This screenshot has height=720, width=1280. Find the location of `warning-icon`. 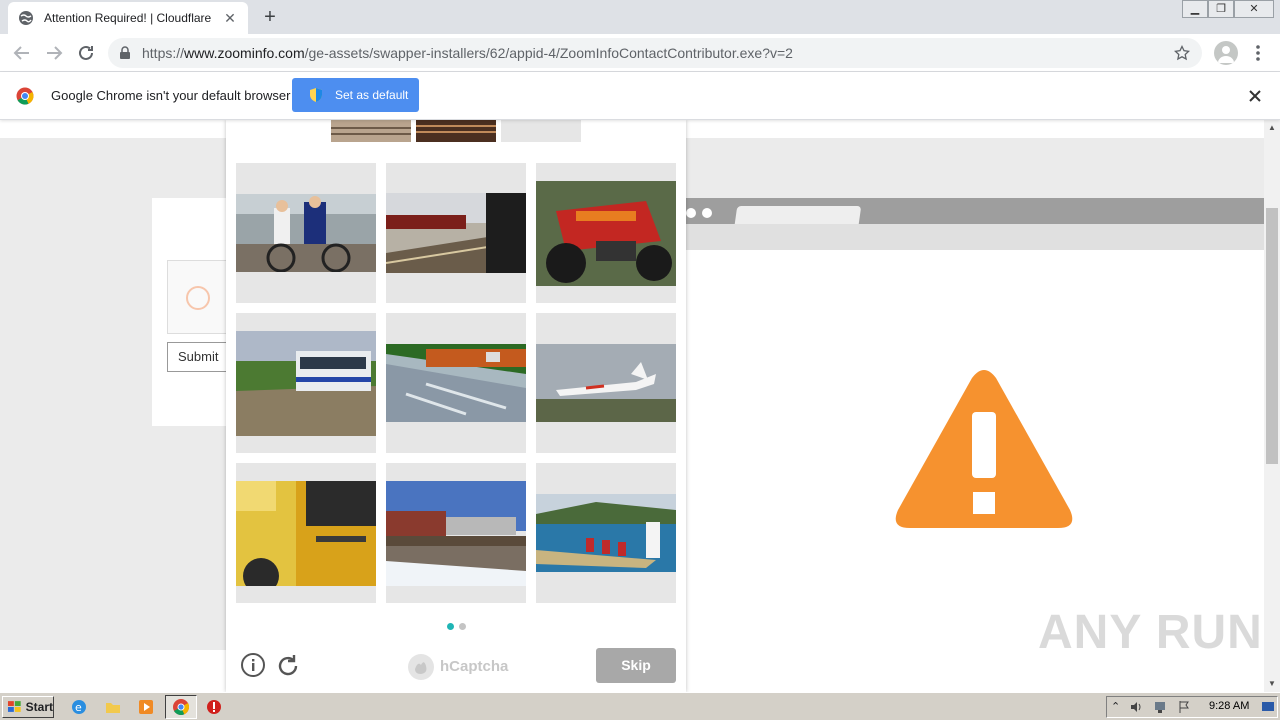

warning-icon is located at coordinates (984, 449).